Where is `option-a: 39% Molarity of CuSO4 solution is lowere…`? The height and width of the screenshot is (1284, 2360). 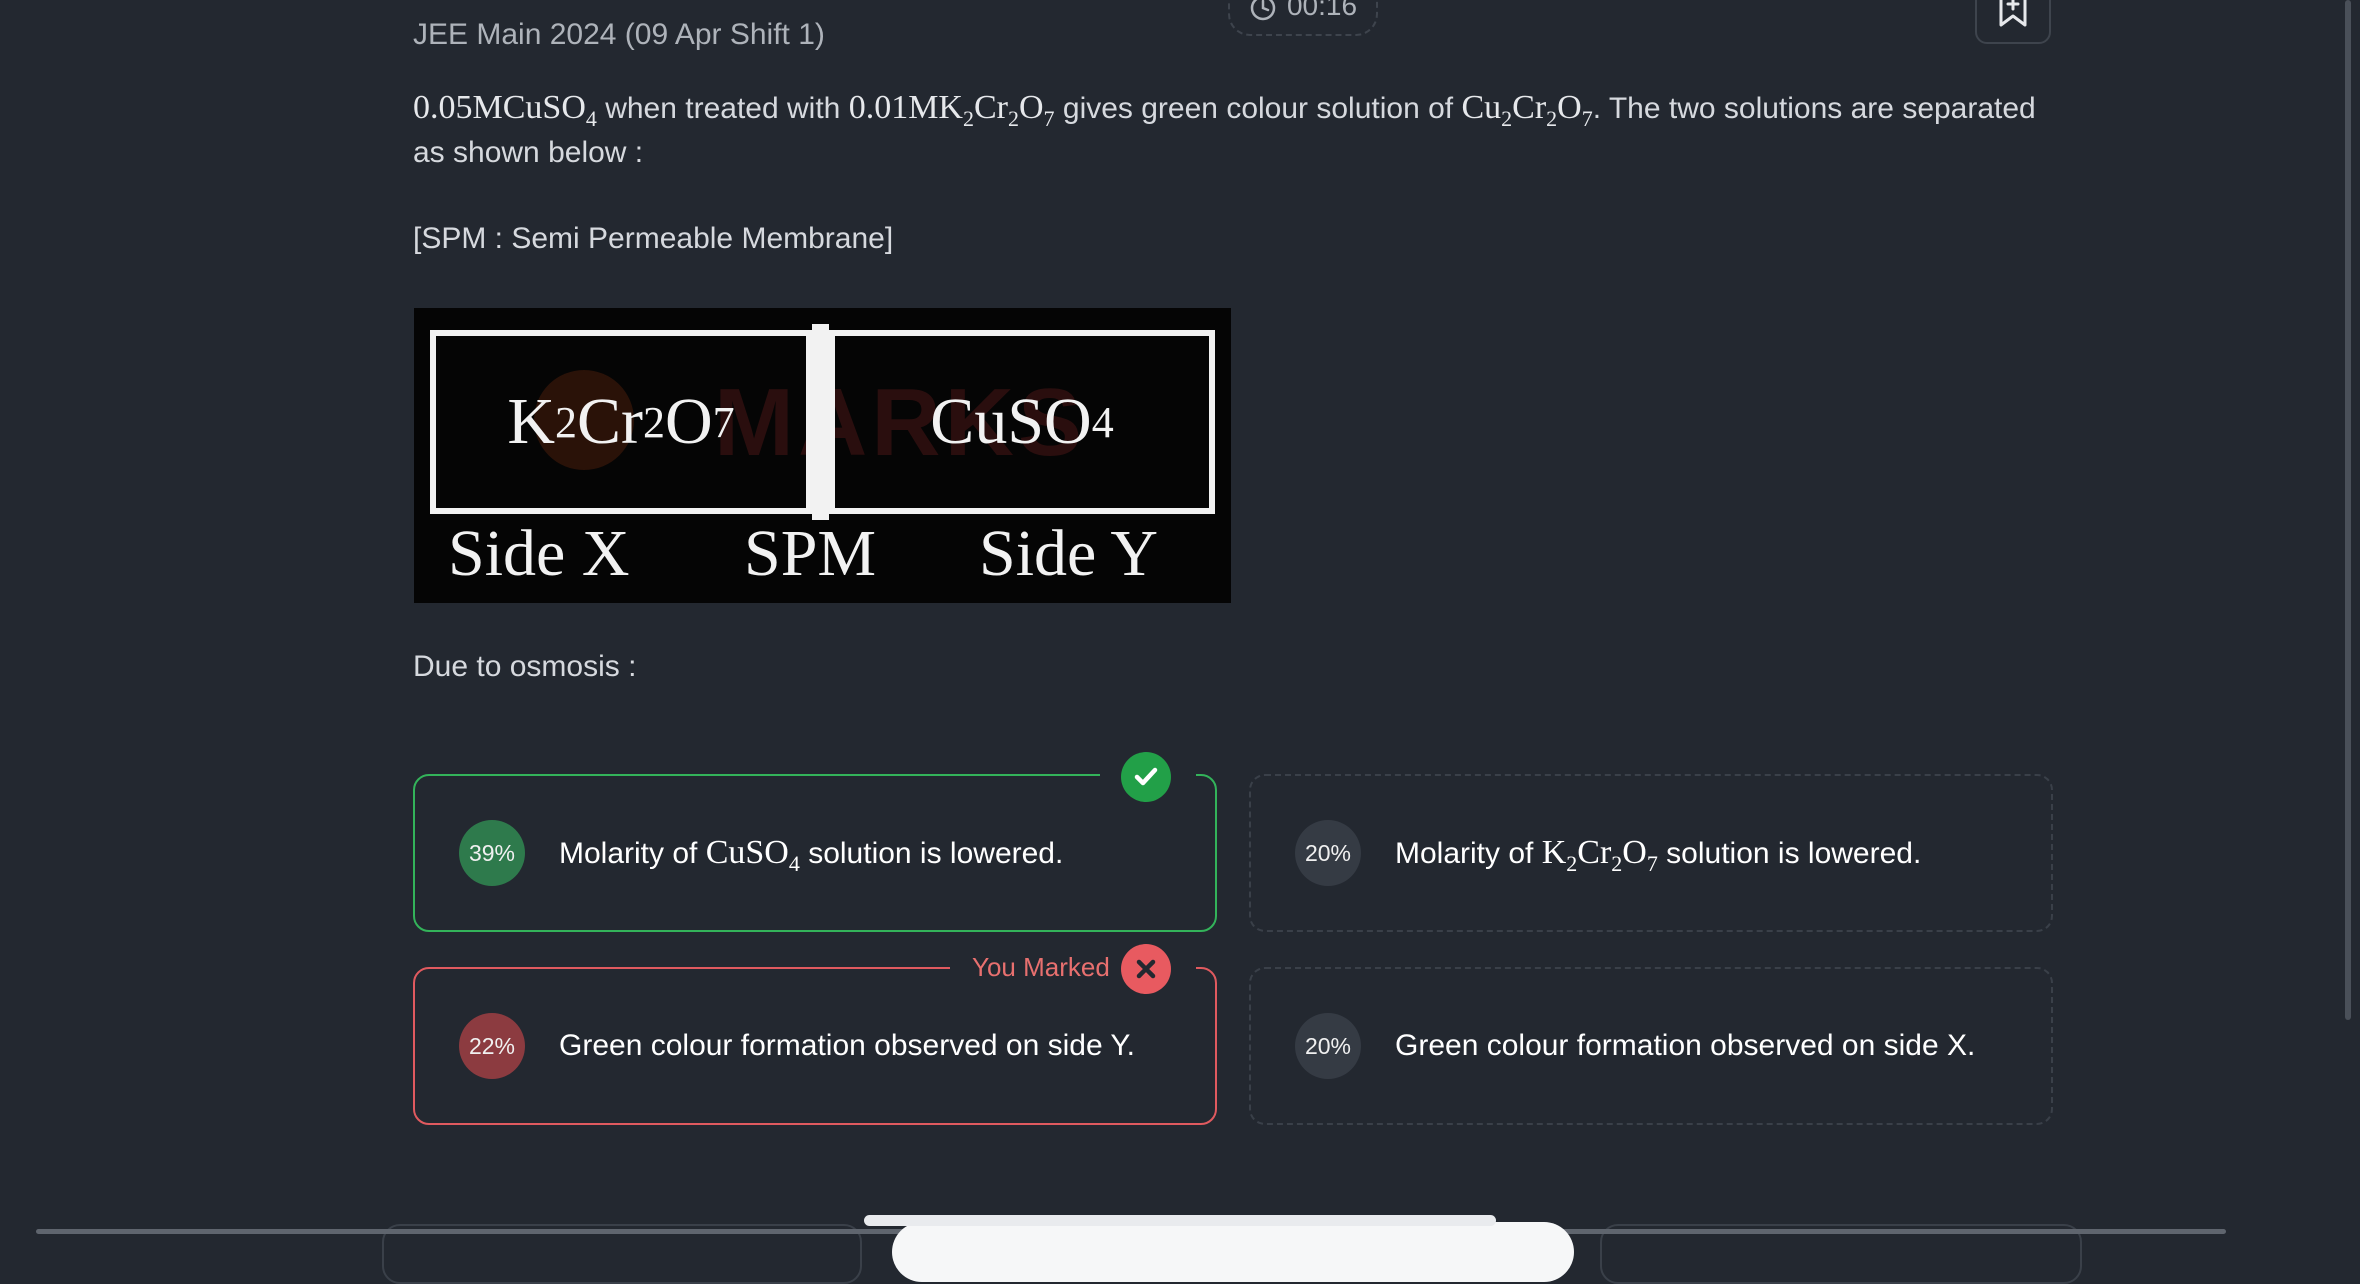 option-a: 39% Molarity of CuSO4 solution is lowere… is located at coordinates (815, 853).